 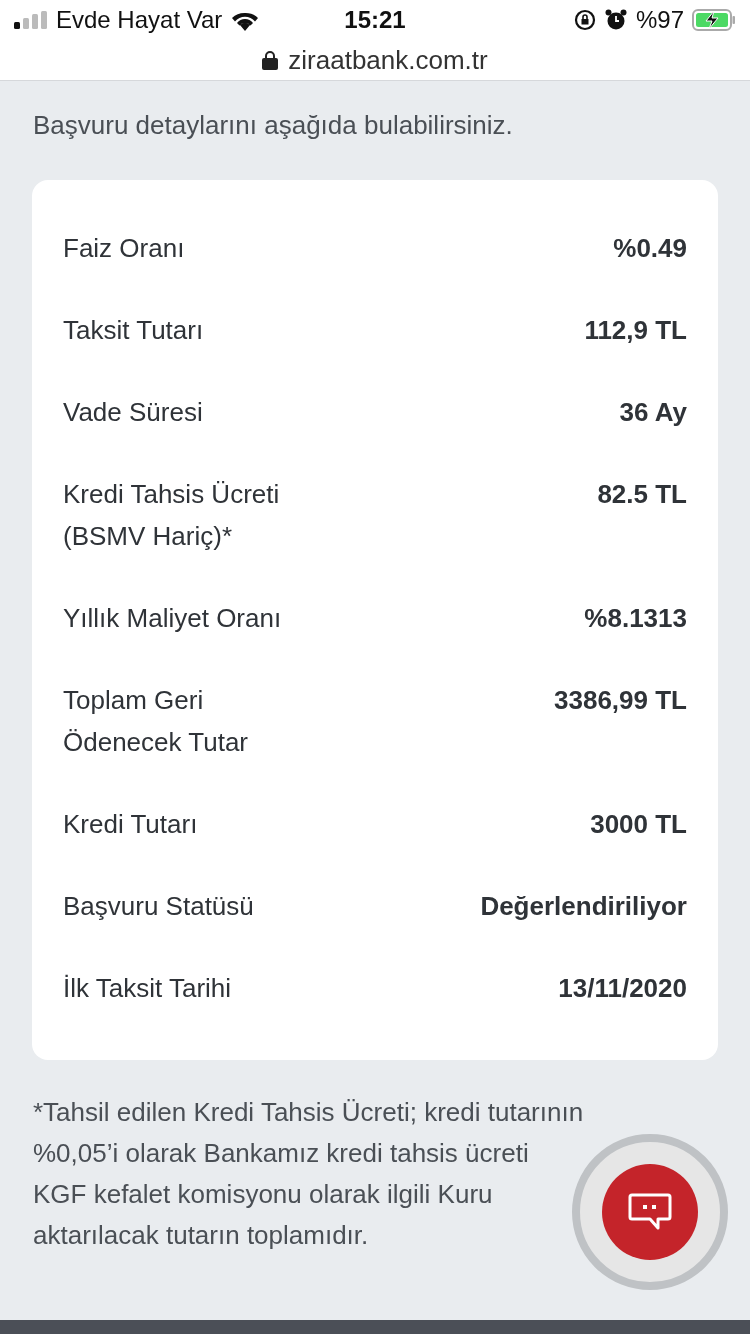 What do you see at coordinates (147, 988) in the screenshot?
I see `detail-label: İlk Taksit Tarihi` at bounding box center [147, 988].